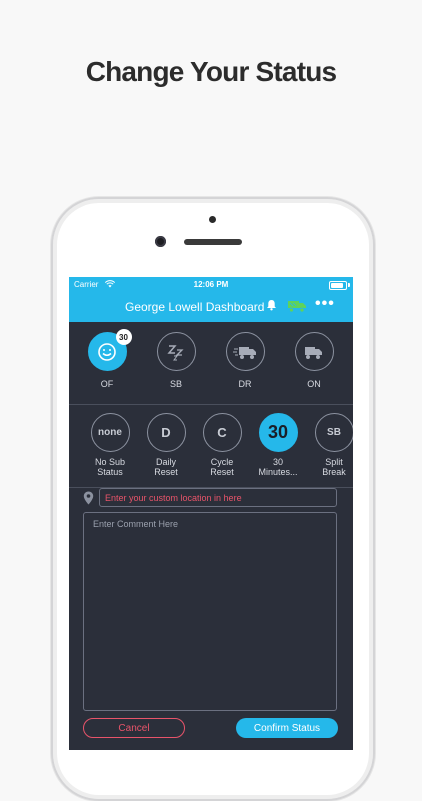 This screenshot has height=801, width=422. I want to click on sub-status-daily-reset: D Daily Reset, so click(166, 445).